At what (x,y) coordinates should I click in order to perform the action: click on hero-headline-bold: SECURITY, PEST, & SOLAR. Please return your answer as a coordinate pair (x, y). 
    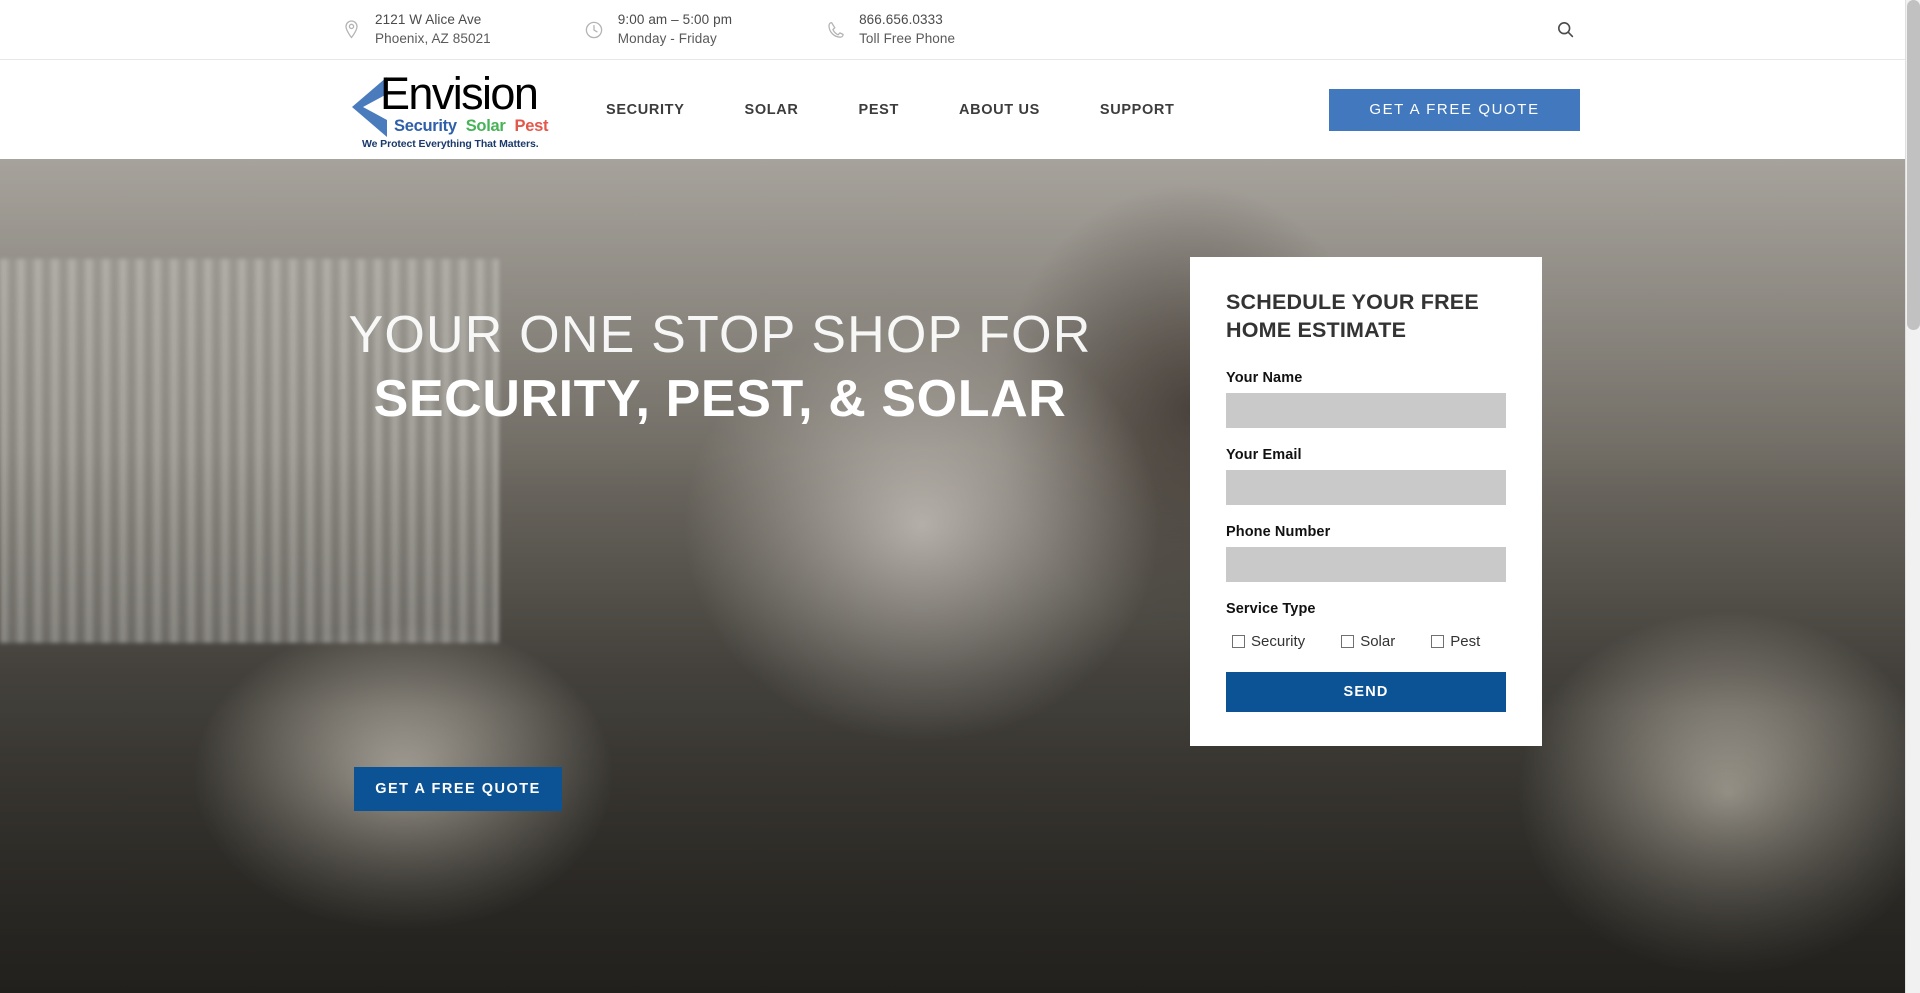
    Looking at the image, I should click on (720, 399).